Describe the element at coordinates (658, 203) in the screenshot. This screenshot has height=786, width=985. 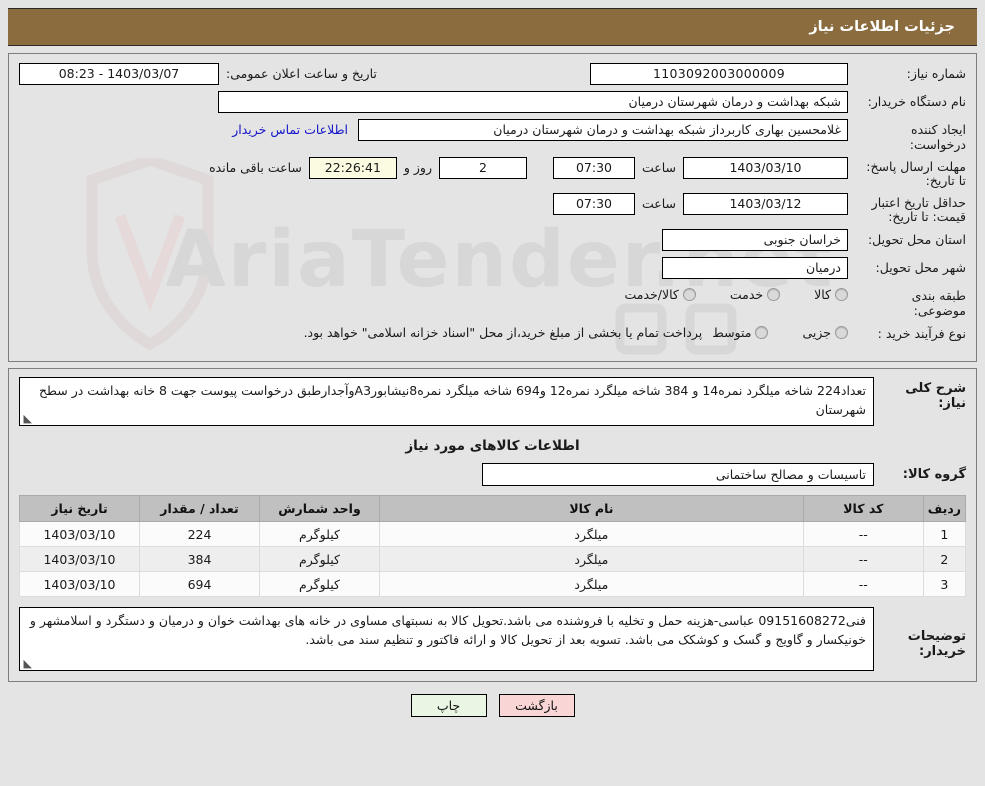
I see `label-hour-validity: ساعت` at that location.